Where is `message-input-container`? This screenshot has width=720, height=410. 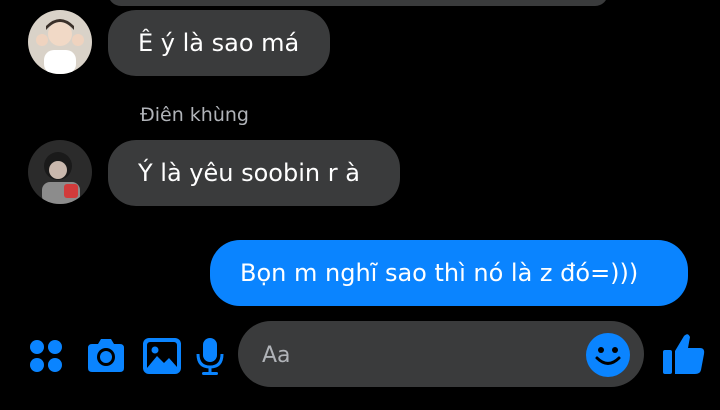
message-input-container is located at coordinates (441, 355).